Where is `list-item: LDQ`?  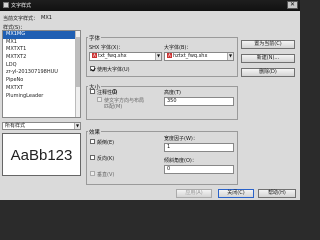 list-item: LDQ is located at coordinates (41, 66).